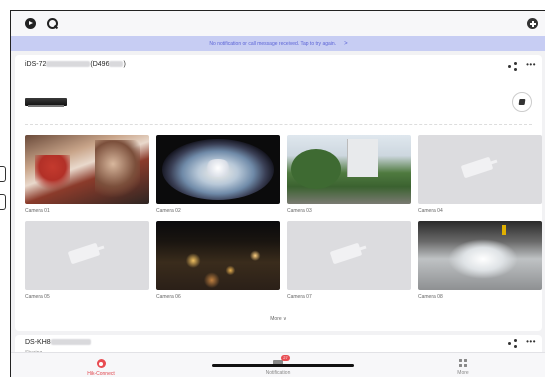 This screenshot has height=377, width=545. Describe the element at coordinates (278, 373) in the screenshot. I see `tab-label: Notification` at that location.